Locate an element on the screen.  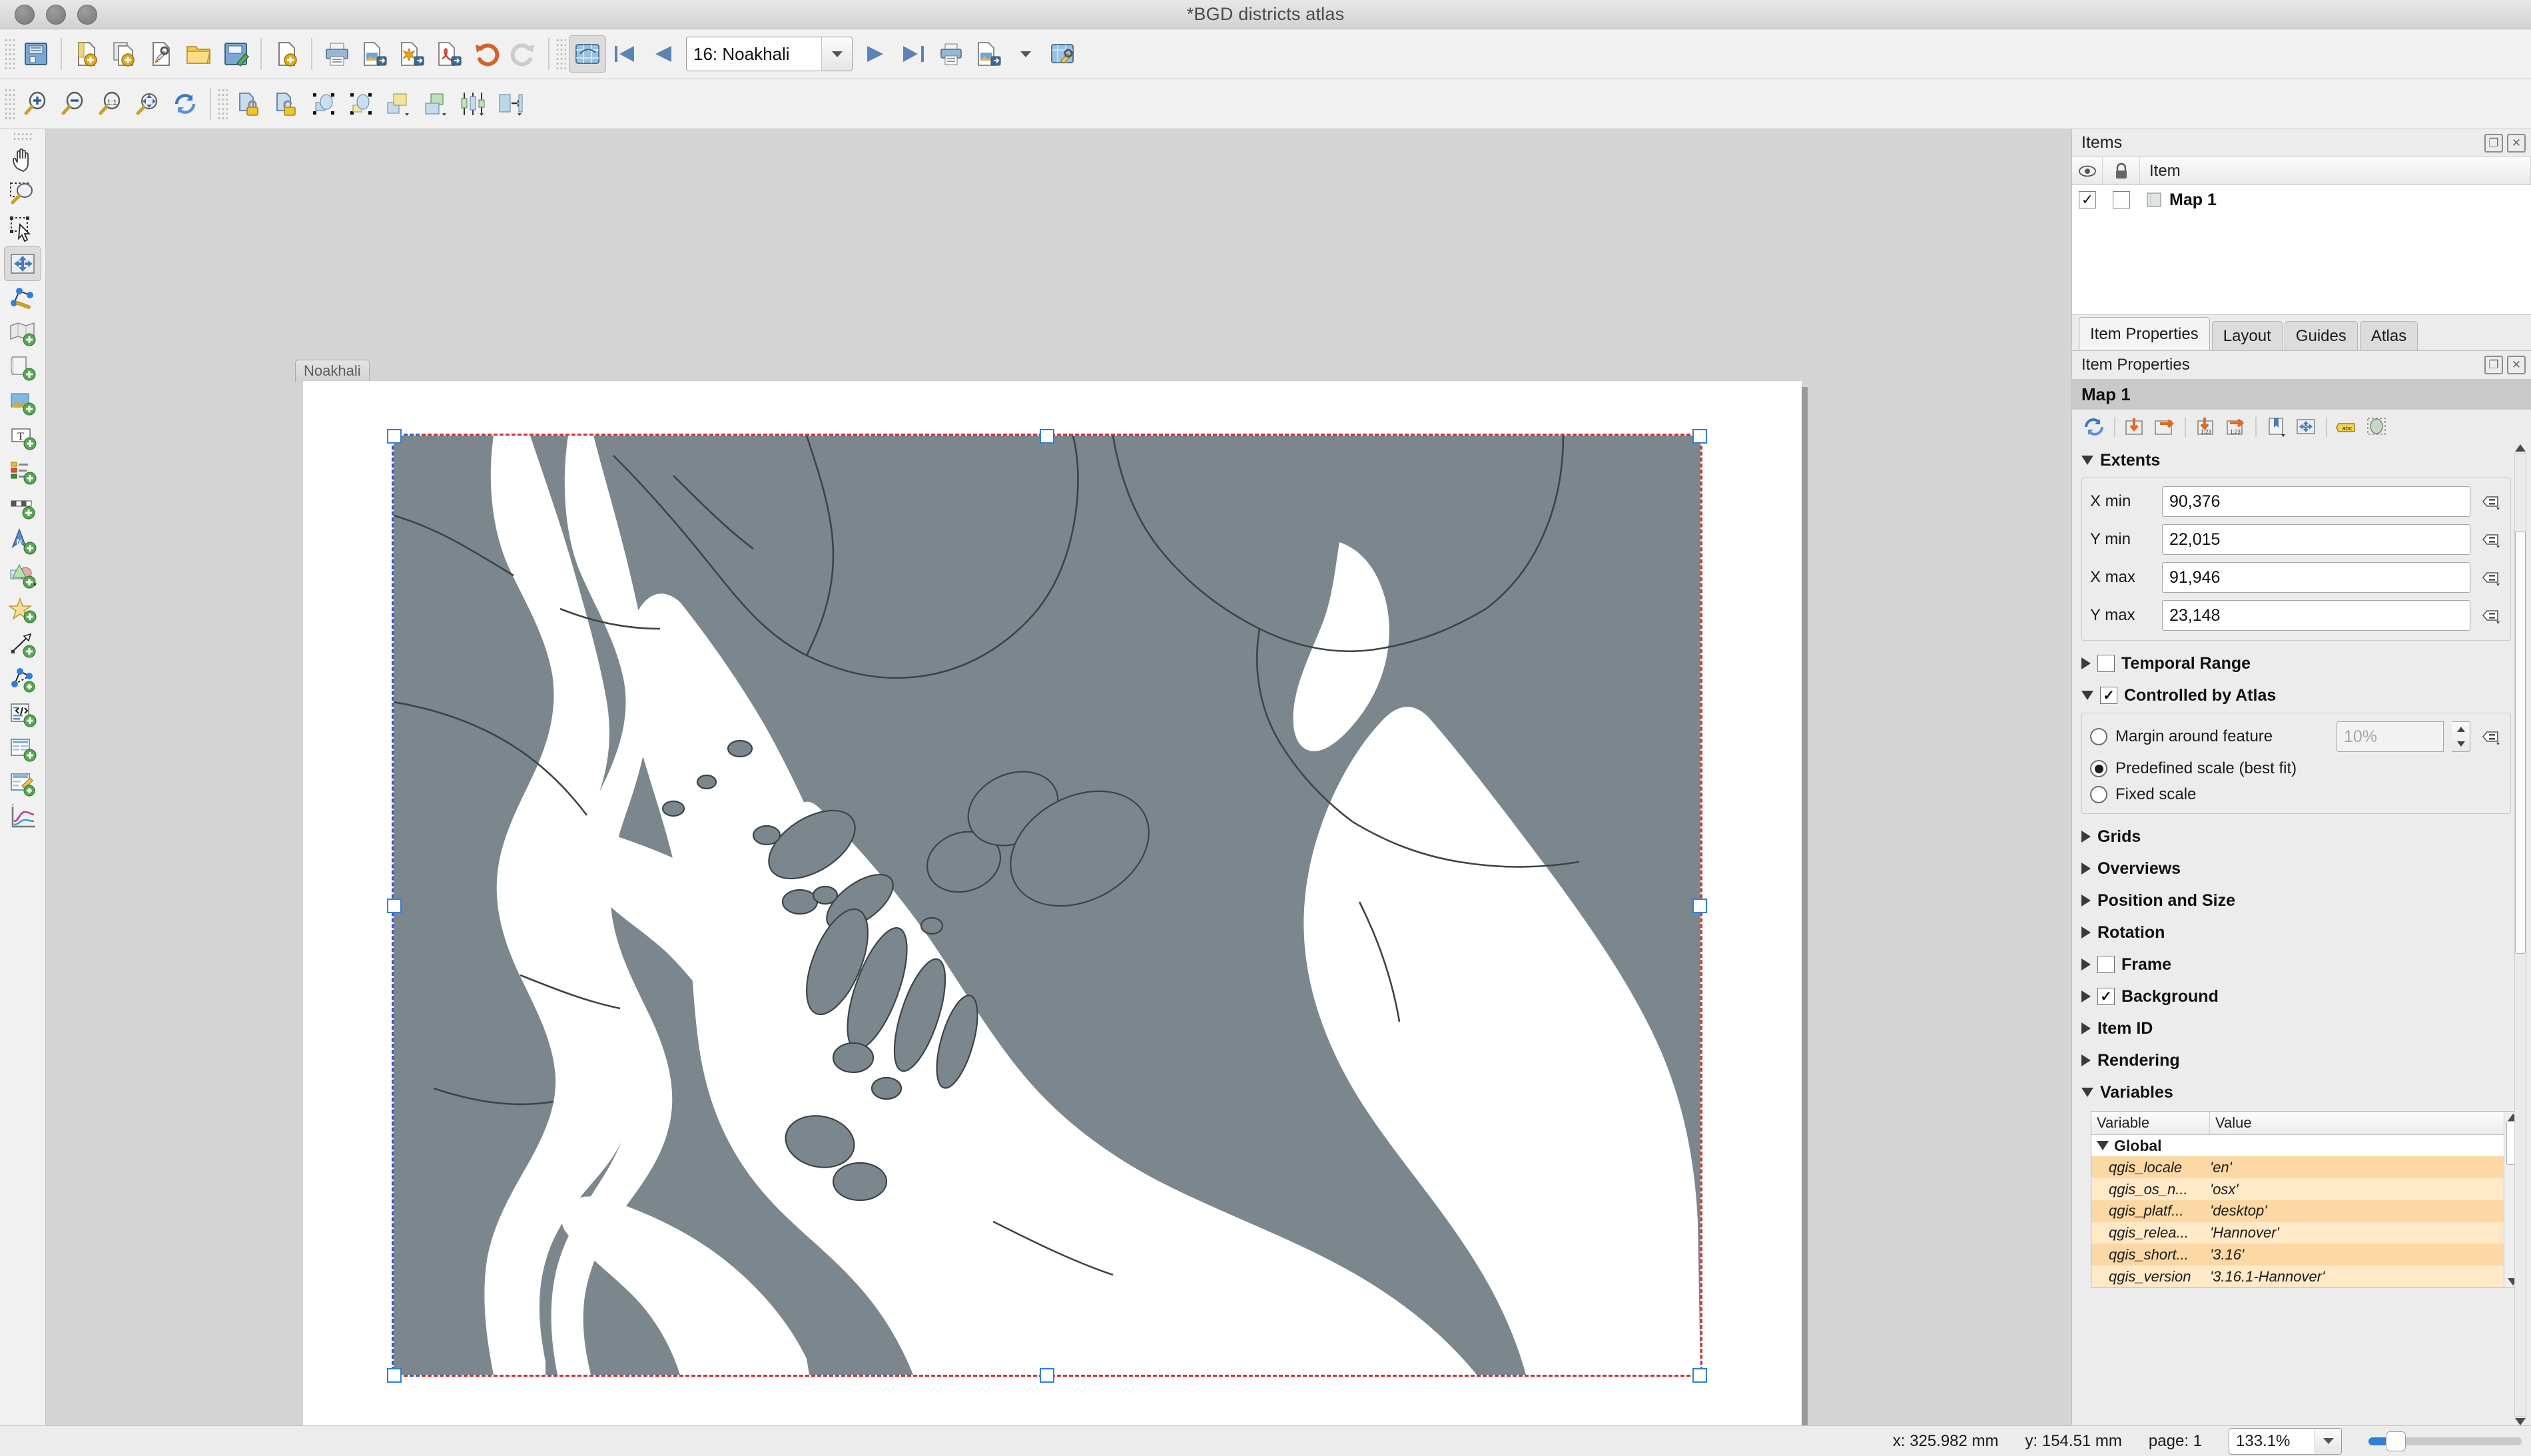
zoom-full-icon is located at coordinates (148, 104).